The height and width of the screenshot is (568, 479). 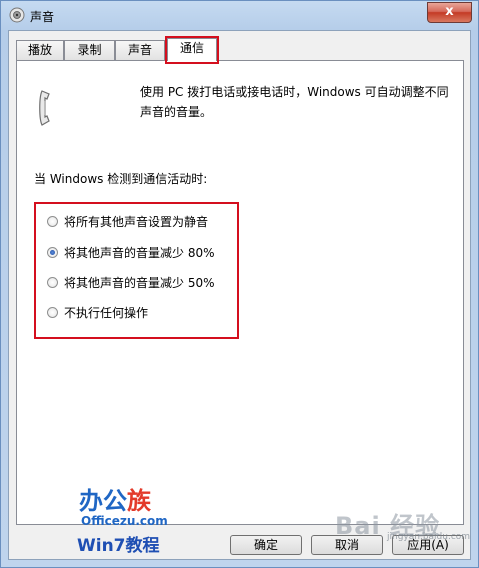 I want to click on option-label: 将其他声音的音量减少 80%, so click(x=139, y=252).